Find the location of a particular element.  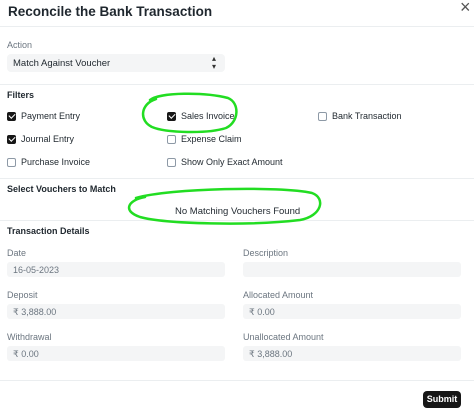

up-down-chevron-icon: ▴ ▾ is located at coordinates (213, 62).